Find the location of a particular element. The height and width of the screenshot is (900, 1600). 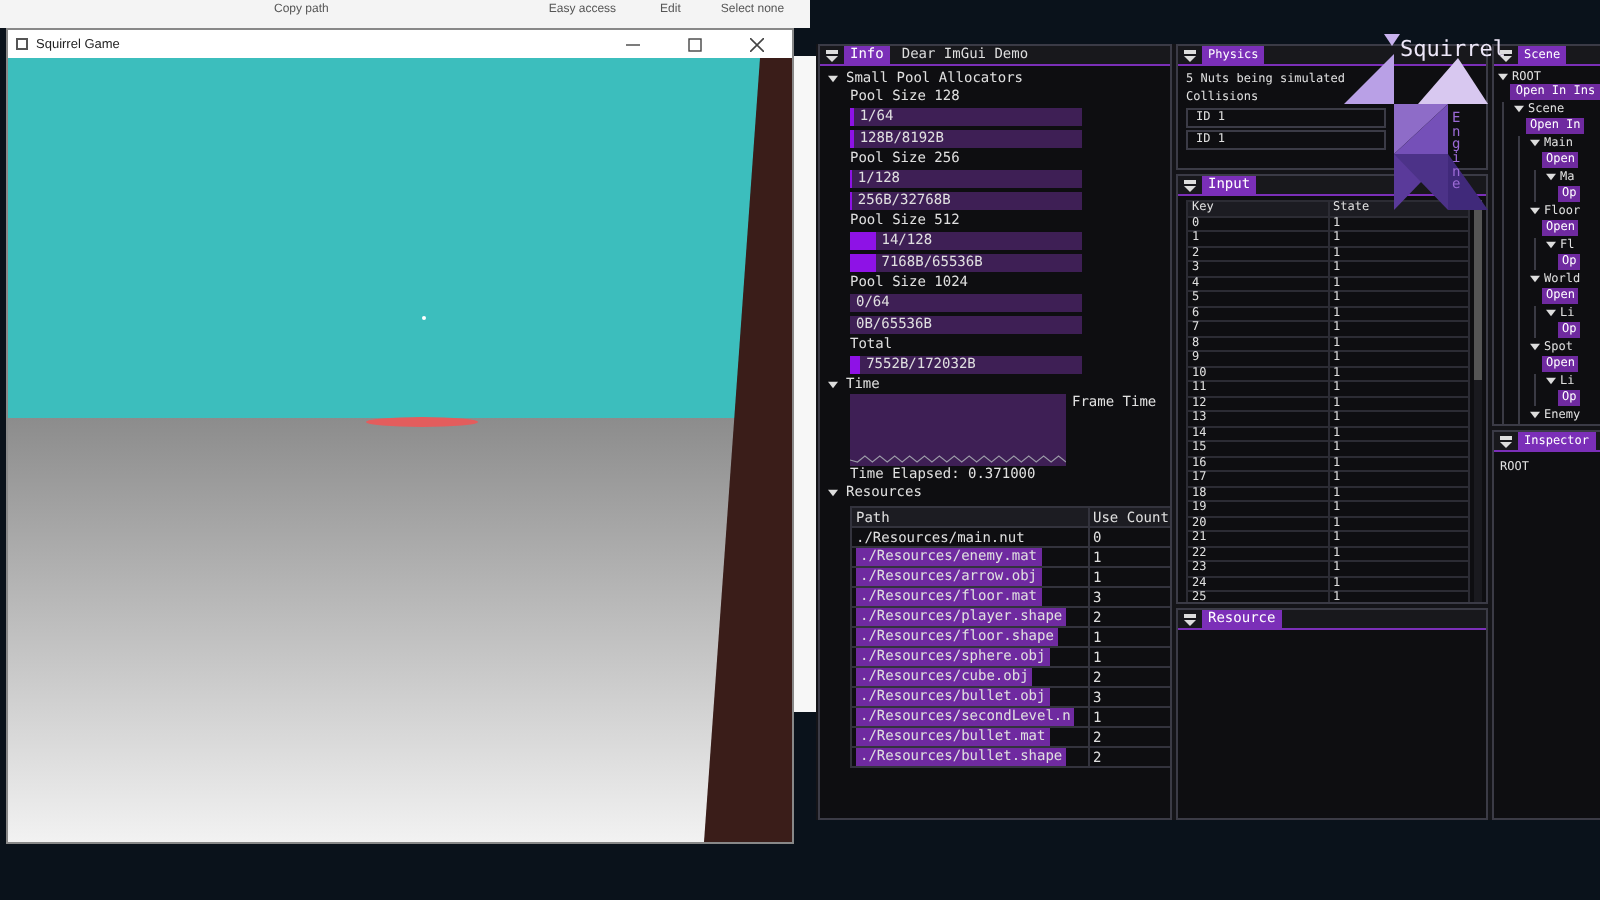

maximize-icon is located at coordinates (695, 44).